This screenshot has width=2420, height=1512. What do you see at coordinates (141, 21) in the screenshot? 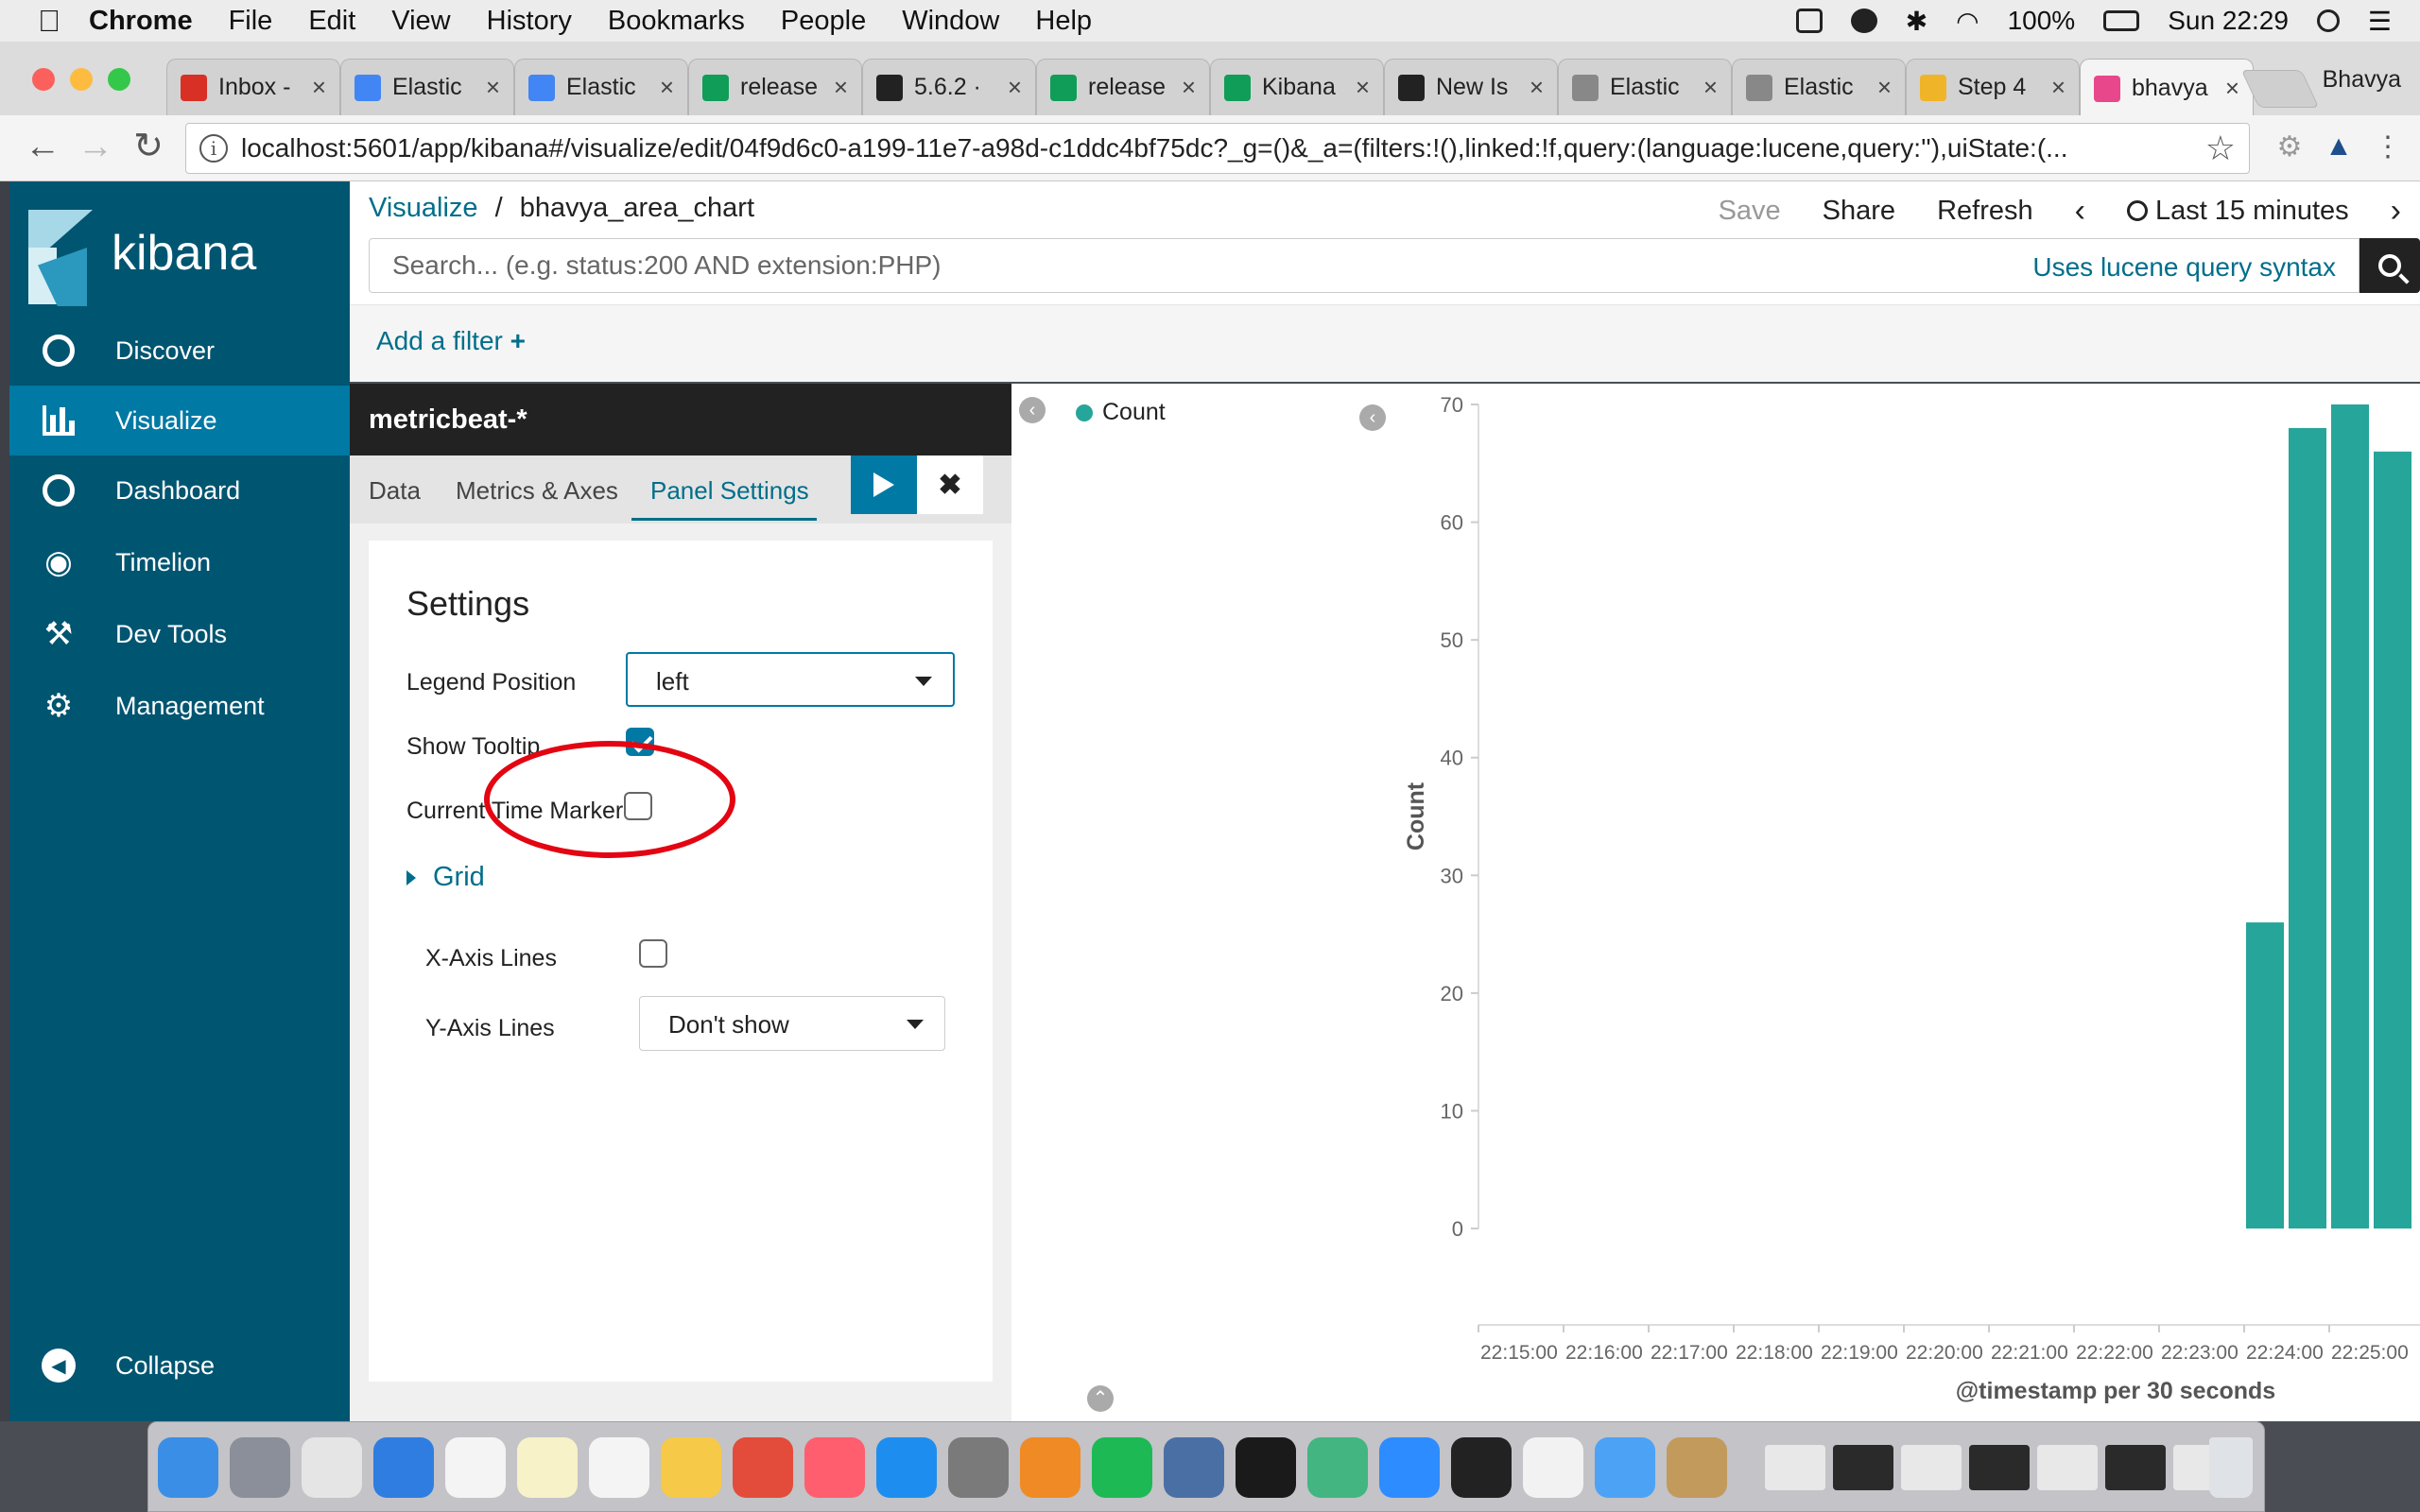
I see `menu-app-name: Chrome` at bounding box center [141, 21].